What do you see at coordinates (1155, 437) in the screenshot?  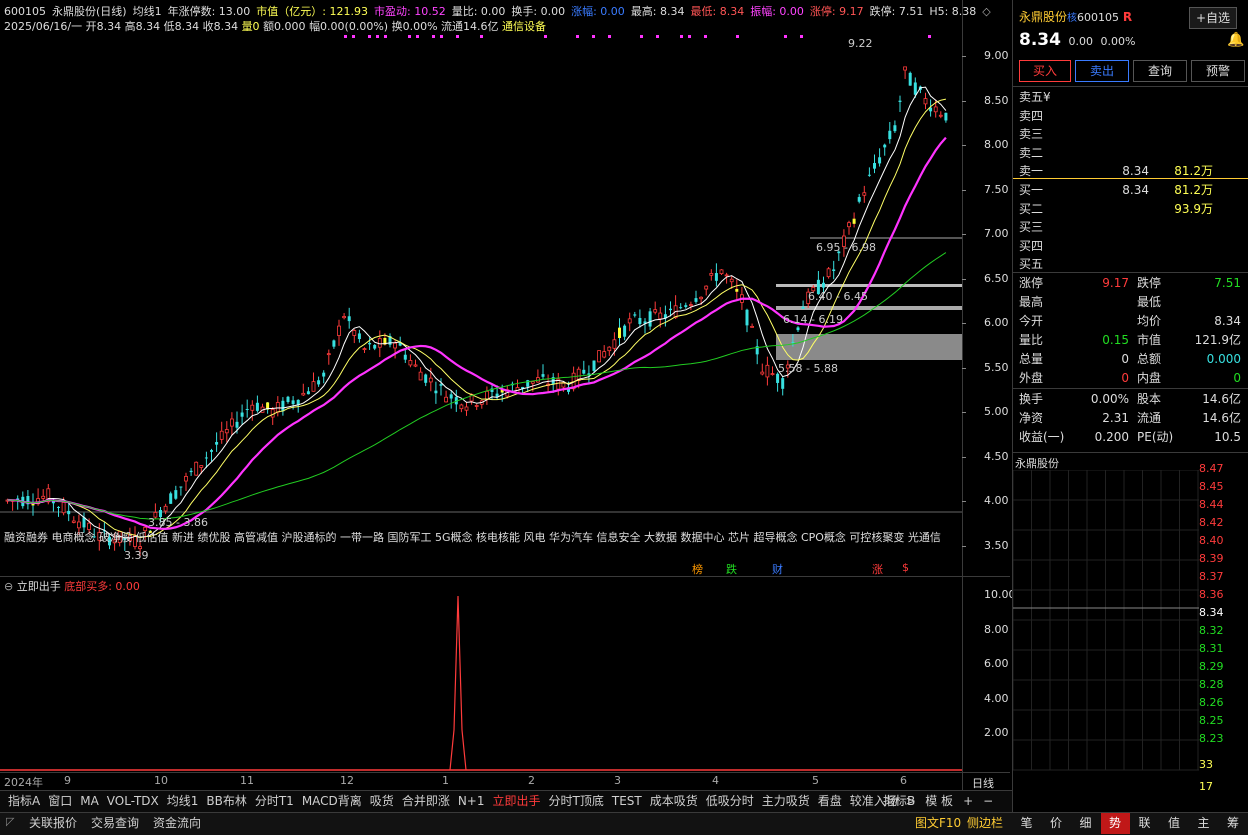 I see `stat-label: PE(动)` at bounding box center [1155, 437].